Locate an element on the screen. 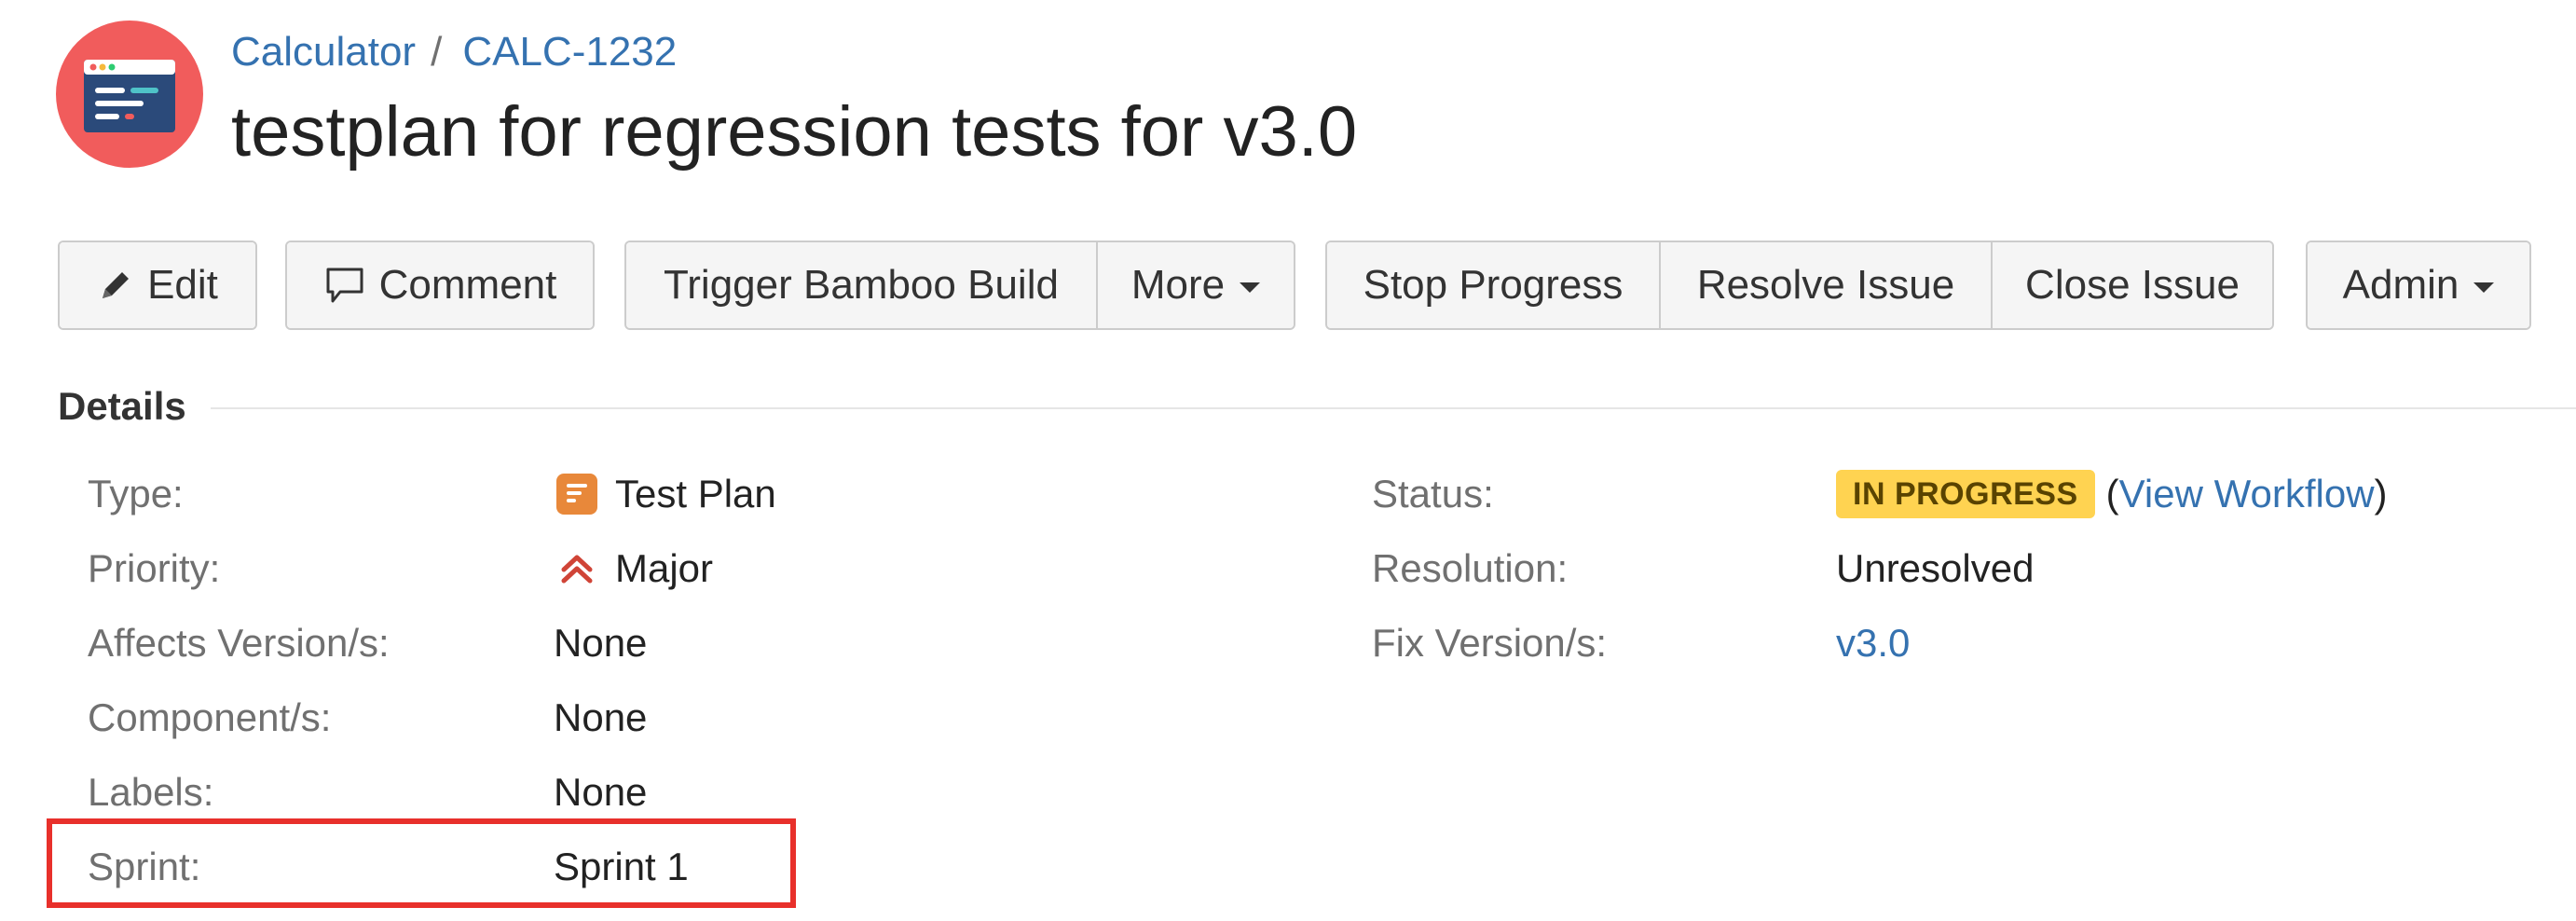  resolution-label: Resolution: is located at coordinates (1470, 568).